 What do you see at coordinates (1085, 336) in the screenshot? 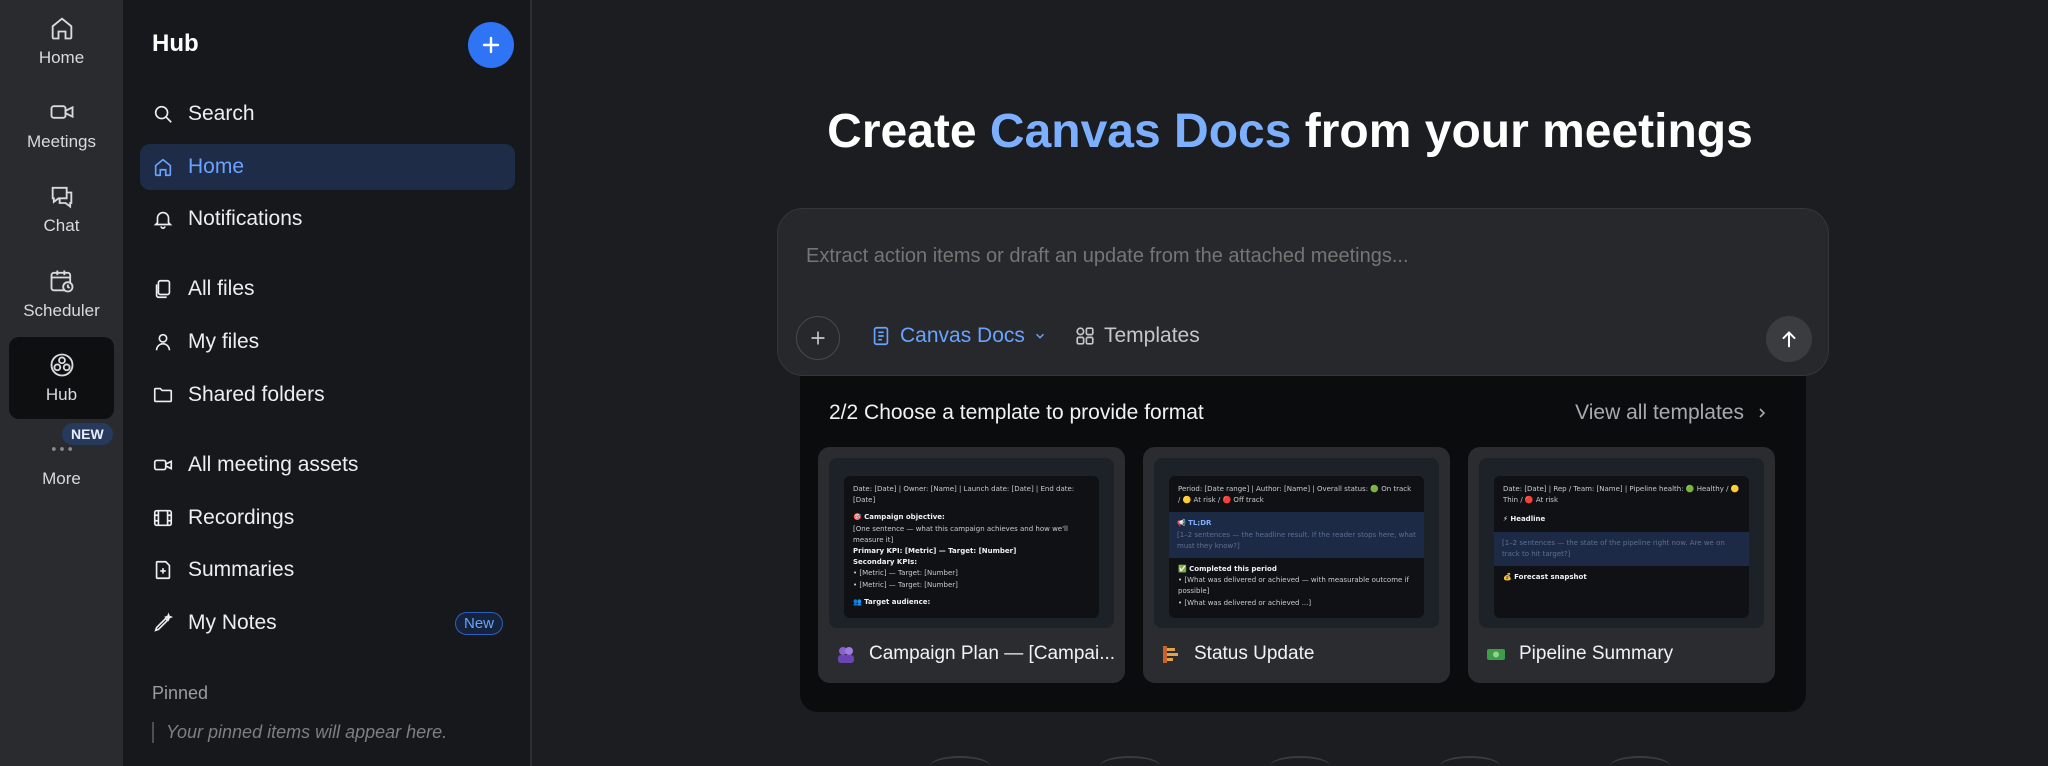
I see `templates-icon` at bounding box center [1085, 336].